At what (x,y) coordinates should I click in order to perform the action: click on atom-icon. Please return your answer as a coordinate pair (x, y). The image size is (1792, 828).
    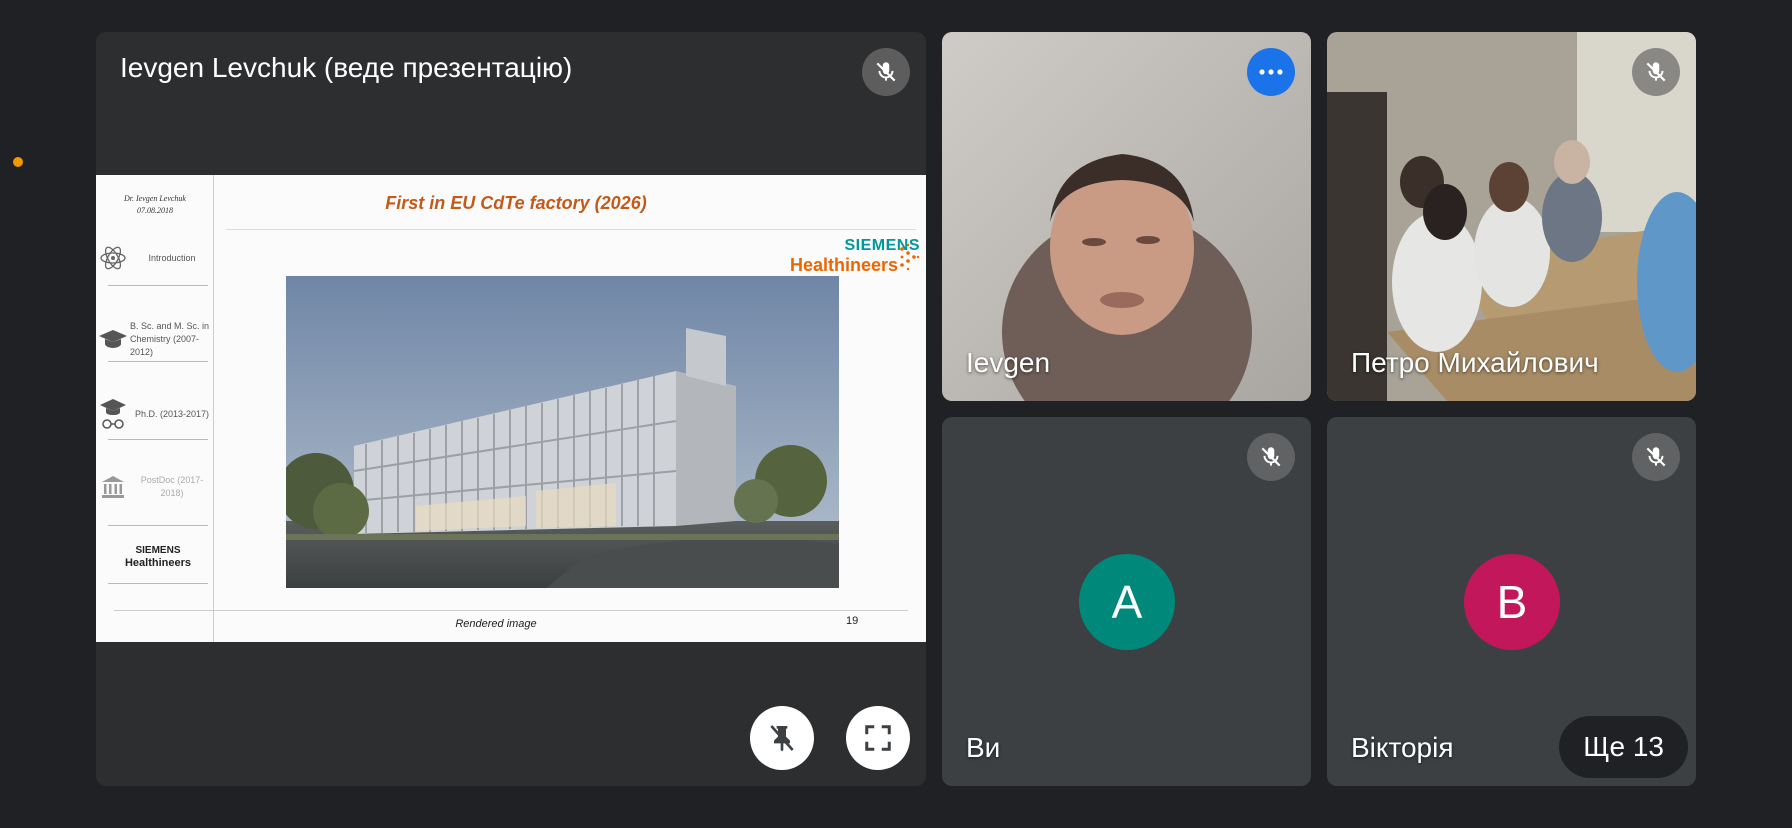
    Looking at the image, I should click on (113, 258).